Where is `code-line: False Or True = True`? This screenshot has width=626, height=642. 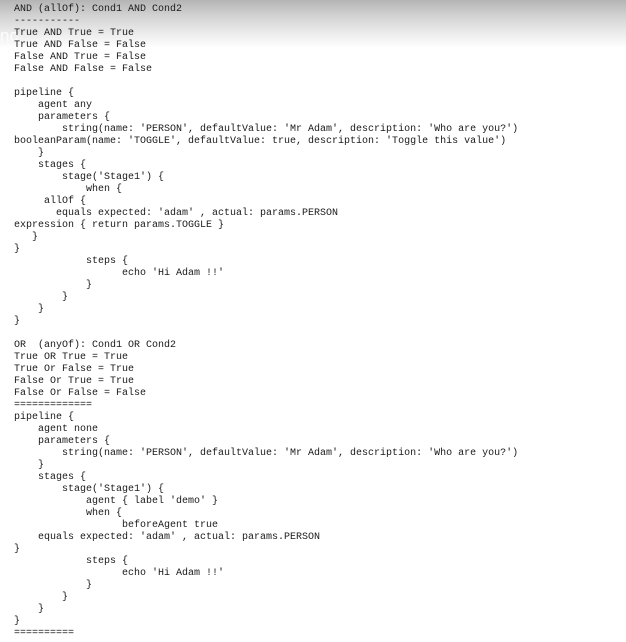
code-line: False Or True = True is located at coordinates (74, 381).